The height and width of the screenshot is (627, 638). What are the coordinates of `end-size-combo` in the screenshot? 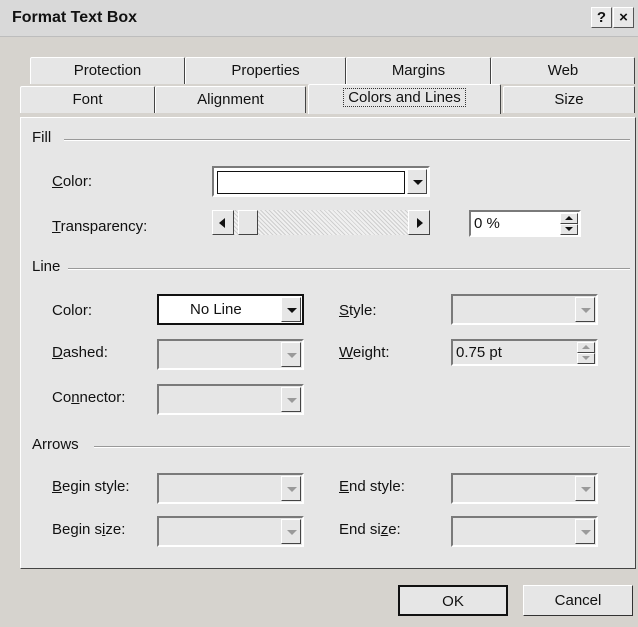 It's located at (524, 531).